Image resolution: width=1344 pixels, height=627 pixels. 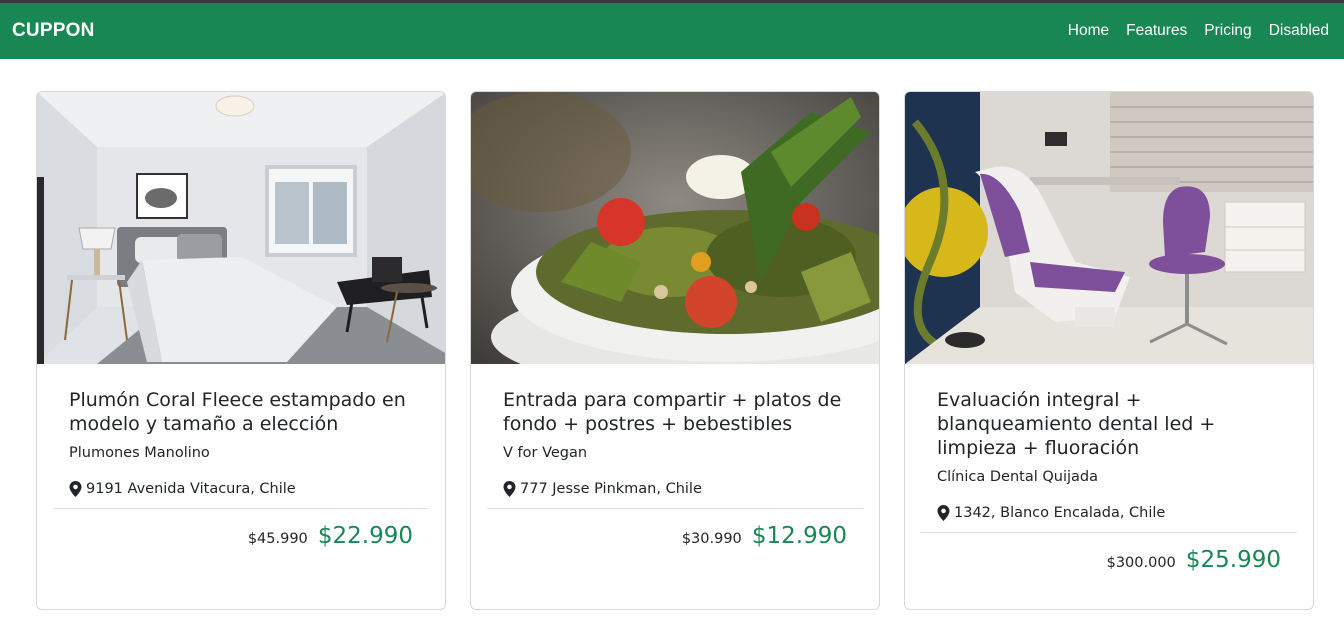 What do you see at coordinates (241, 228) in the screenshot?
I see `card-image-bedroom` at bounding box center [241, 228].